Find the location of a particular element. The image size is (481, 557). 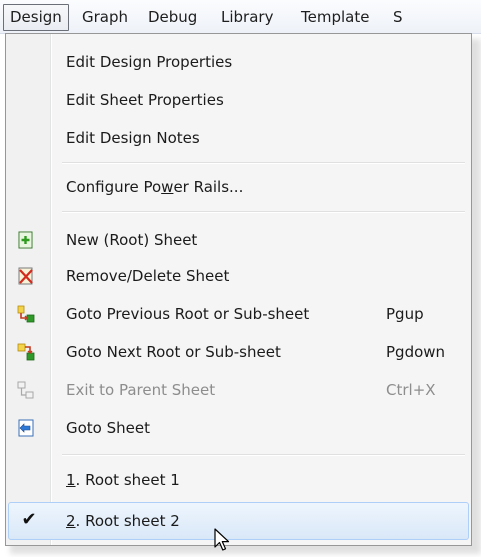

menu-item-label: New (Root) Sheet is located at coordinates (132, 240).